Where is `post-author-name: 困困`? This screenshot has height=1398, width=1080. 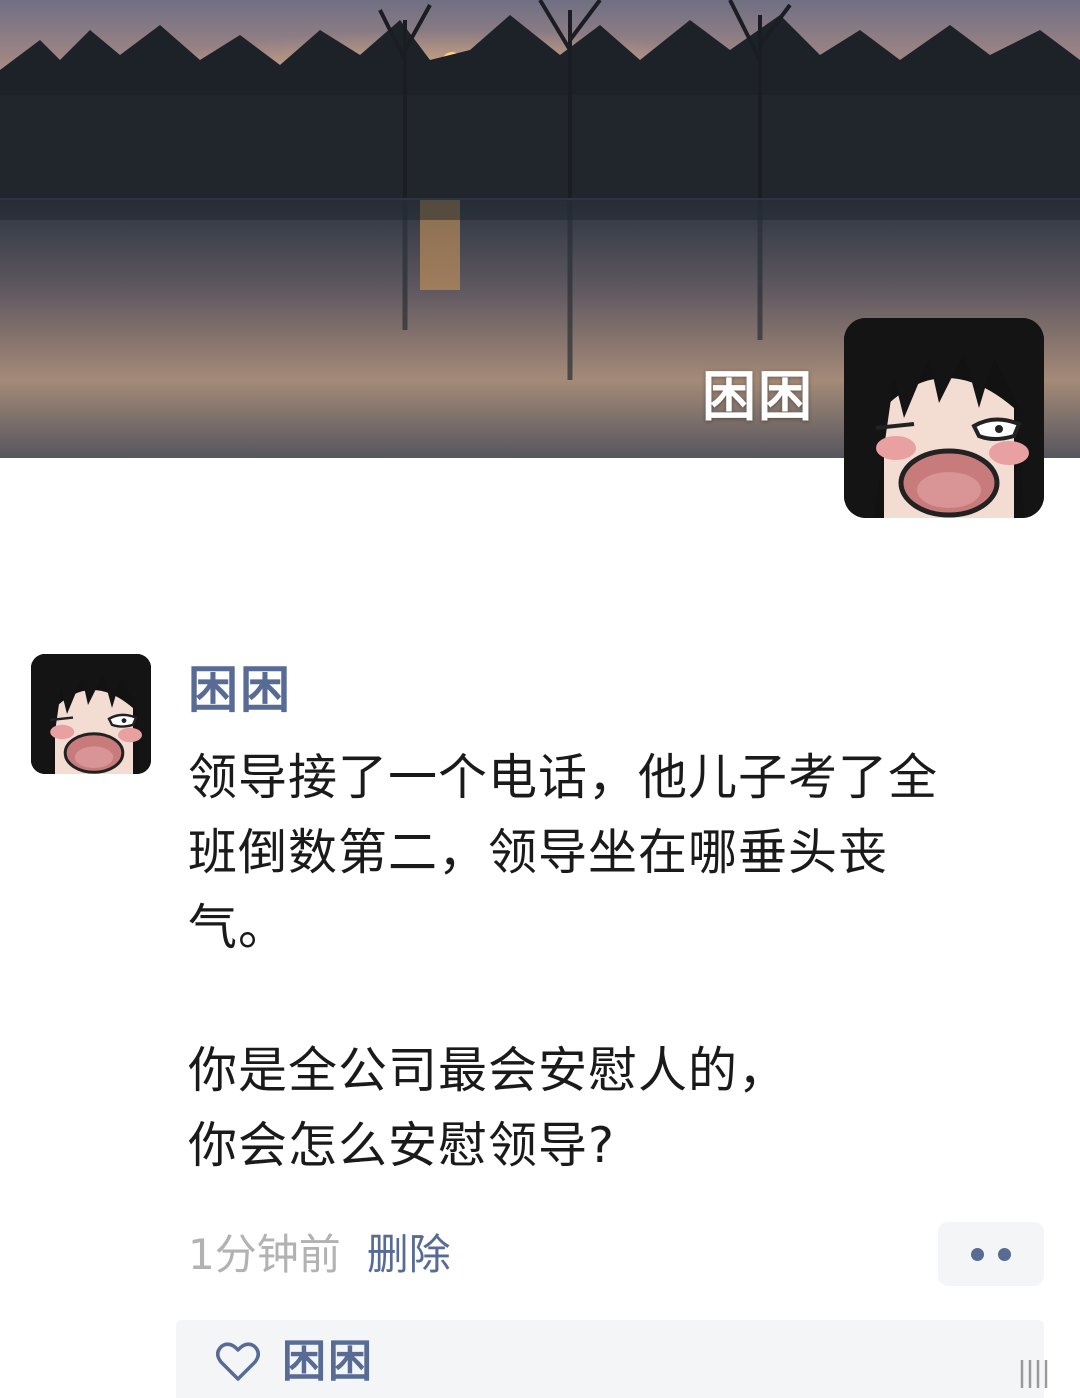 post-author-name: 困困 is located at coordinates (240, 690).